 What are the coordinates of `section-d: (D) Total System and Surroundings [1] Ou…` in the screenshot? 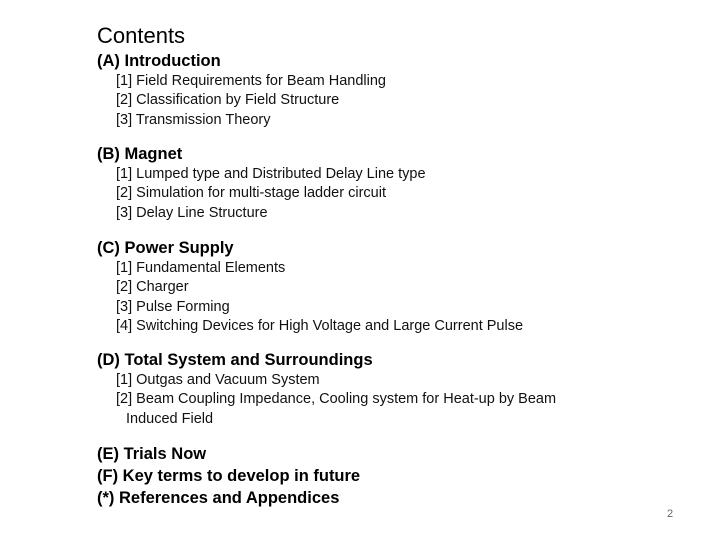 It's located at (326, 389).